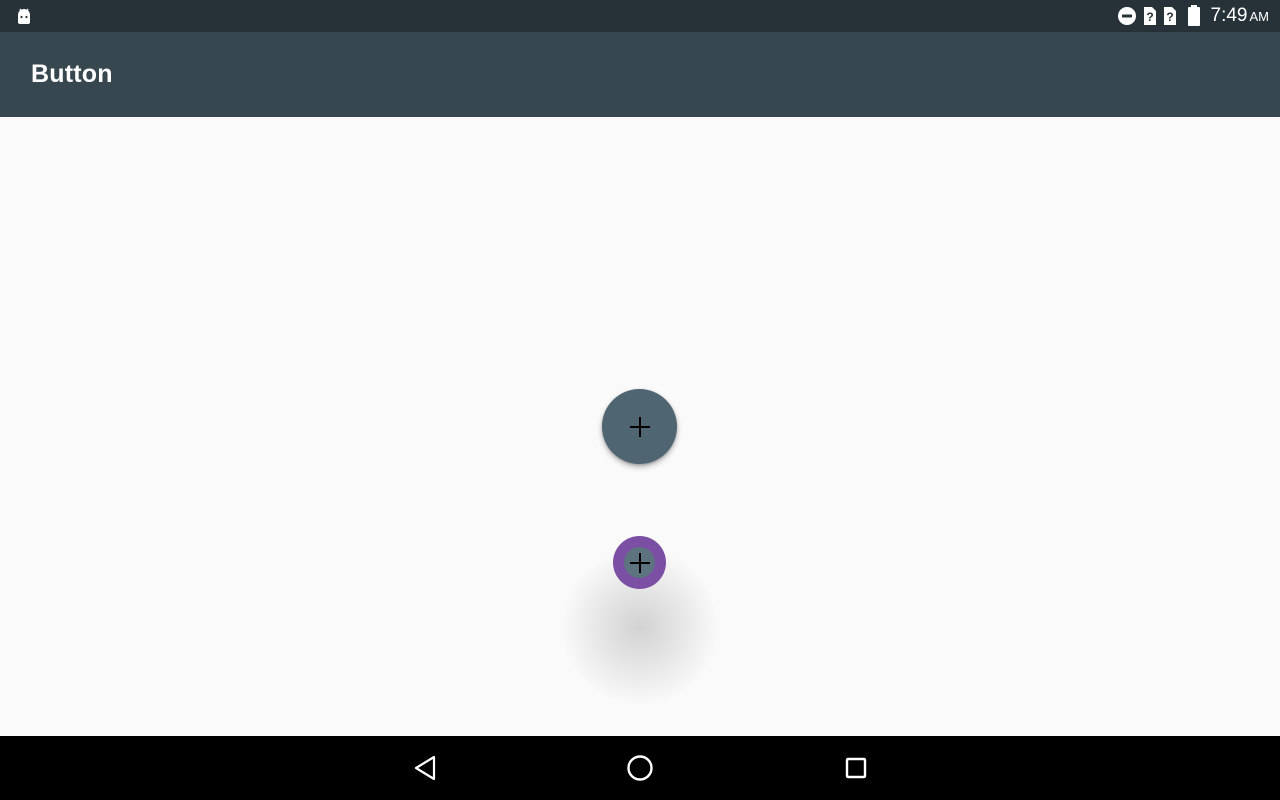 The image size is (1280, 800). I want to click on status-icons: ? ? 7:49 AM, so click(1193, 16).